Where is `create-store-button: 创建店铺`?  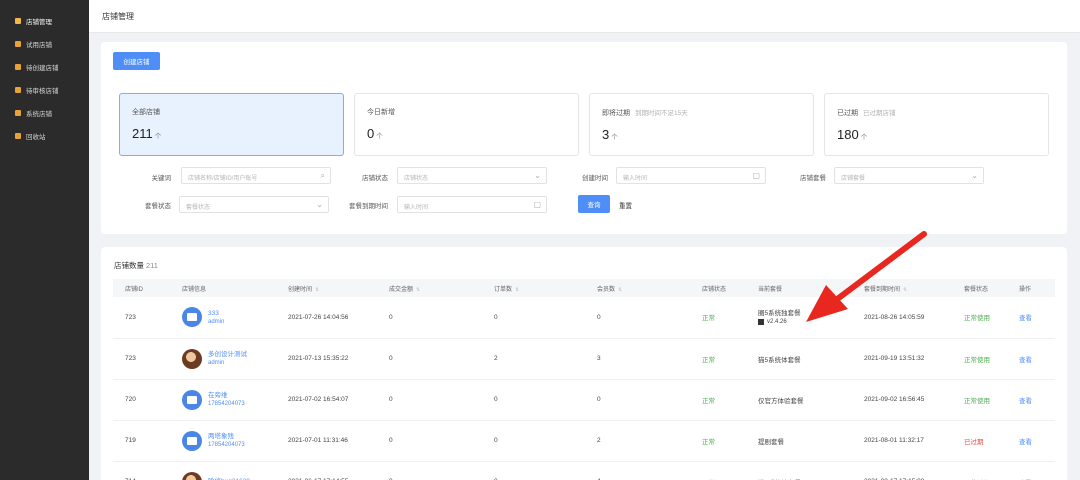
create-store-button: 创建店铺 is located at coordinates (136, 61).